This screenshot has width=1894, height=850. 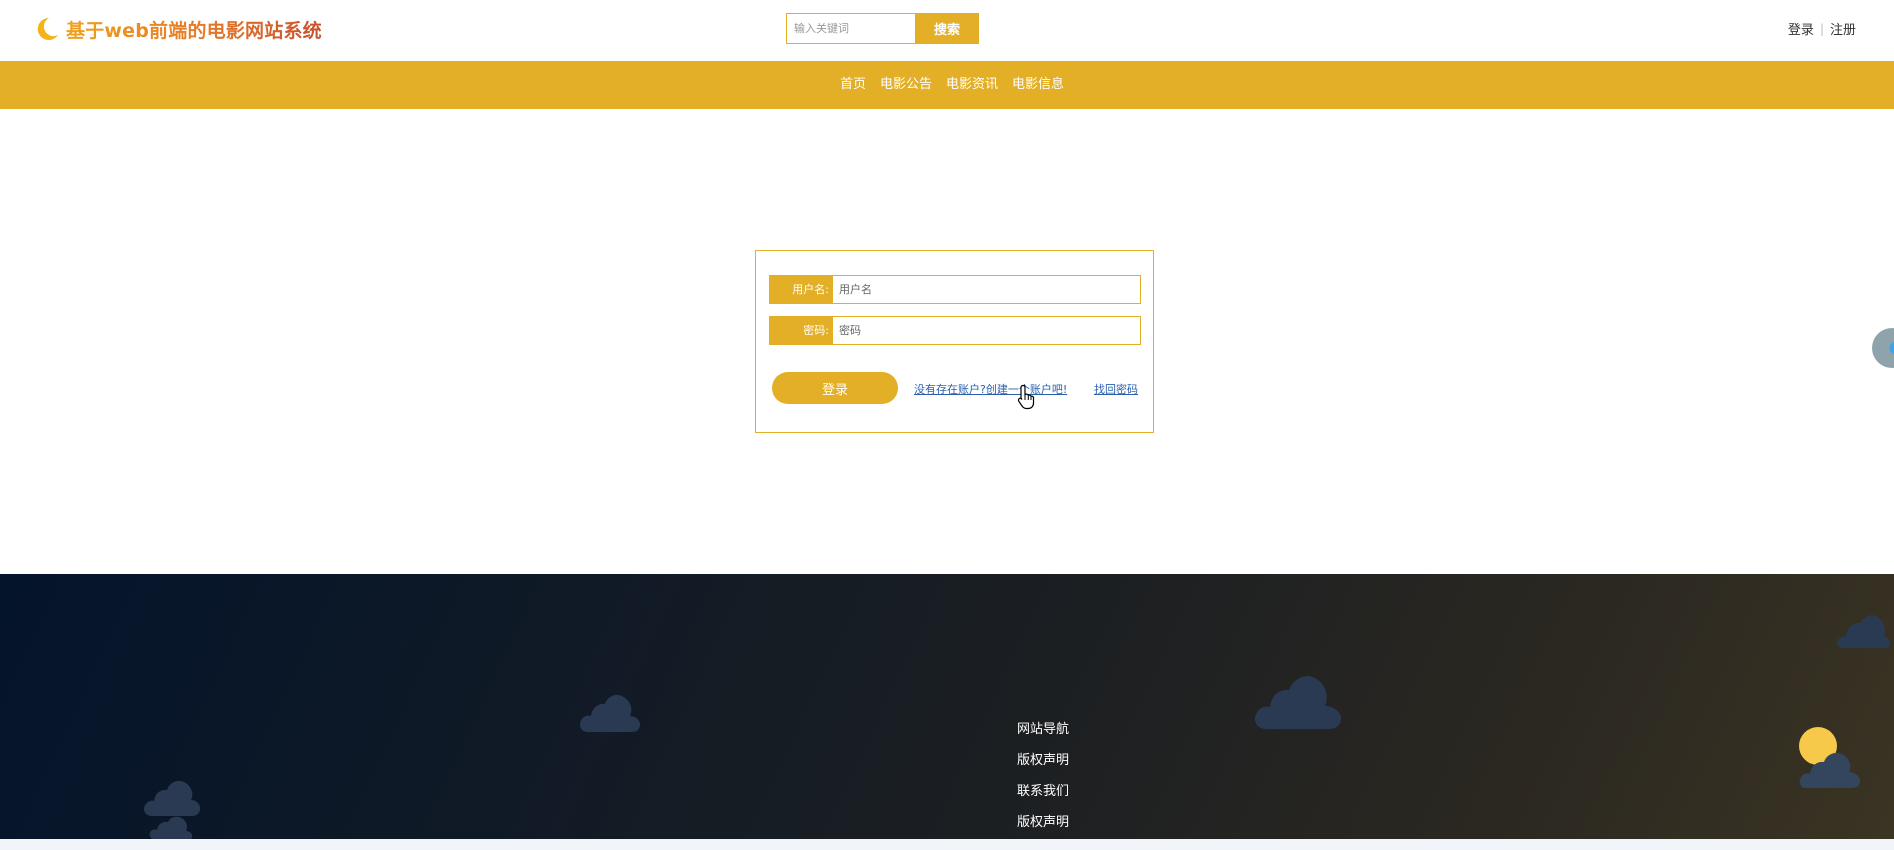 What do you see at coordinates (1043, 822) in the screenshot?
I see `footer-link-copyright-2: 版权声明` at bounding box center [1043, 822].